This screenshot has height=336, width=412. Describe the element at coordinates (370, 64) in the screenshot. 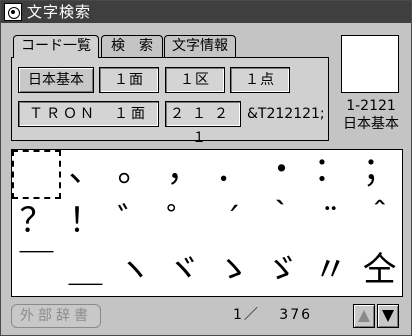

I see `char-preview-box` at that location.